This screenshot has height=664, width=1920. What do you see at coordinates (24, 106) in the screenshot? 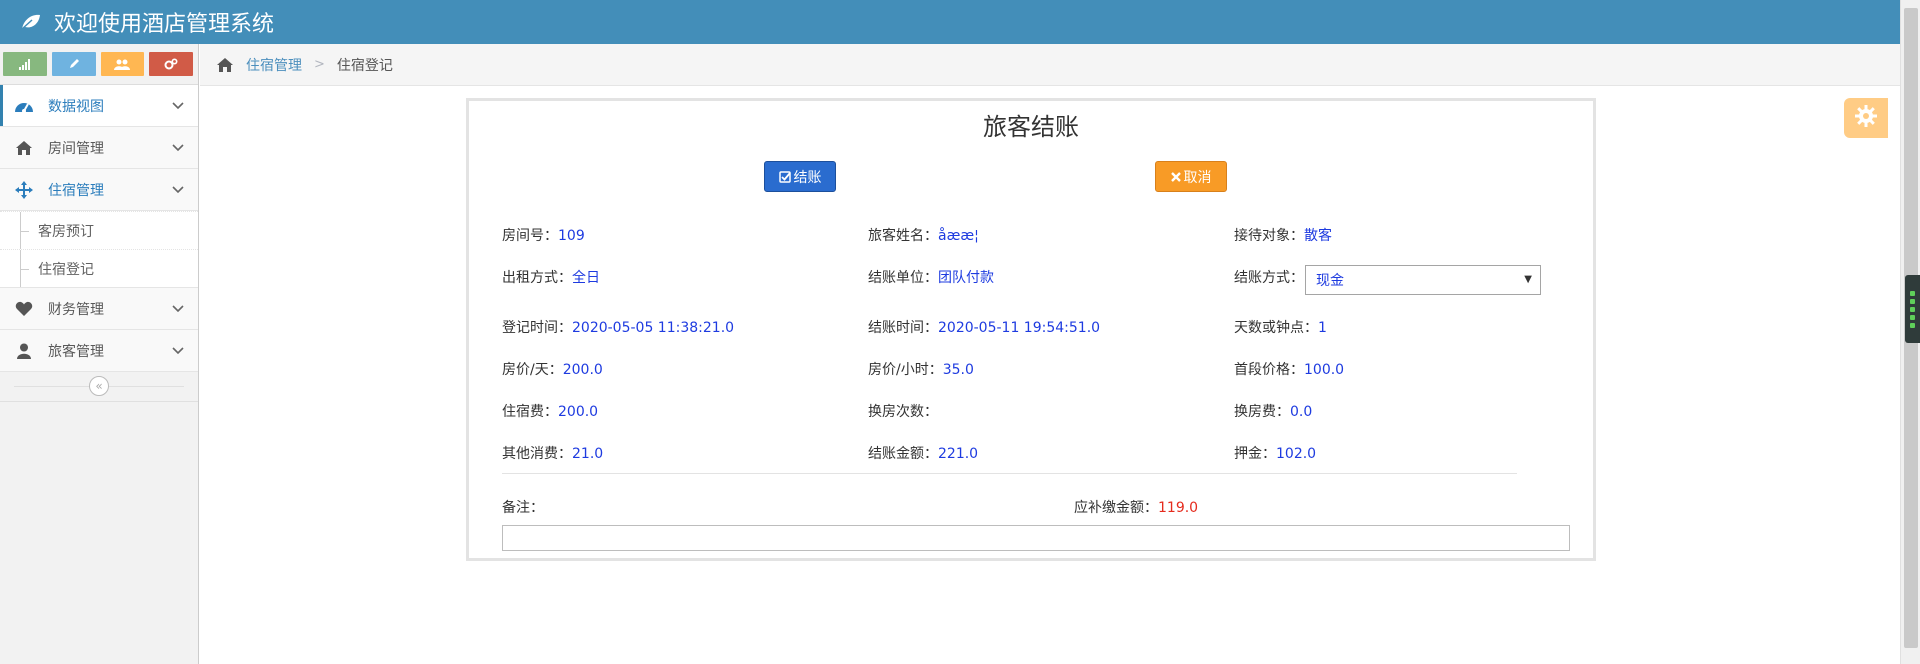
I see `dashboard-icon` at bounding box center [24, 106].